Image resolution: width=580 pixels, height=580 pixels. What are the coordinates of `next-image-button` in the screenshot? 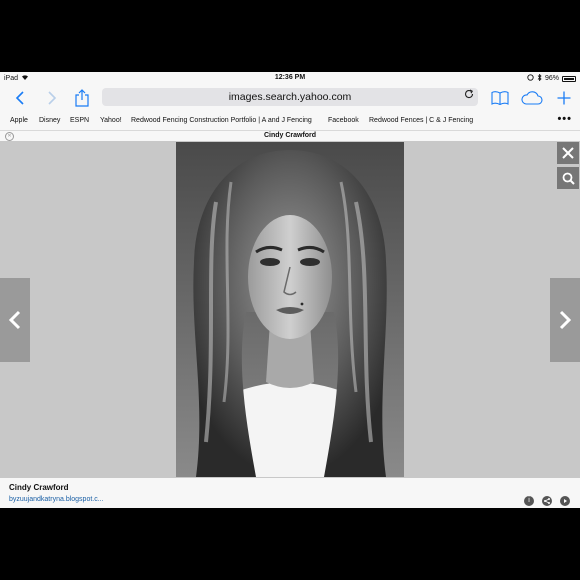 It's located at (565, 320).